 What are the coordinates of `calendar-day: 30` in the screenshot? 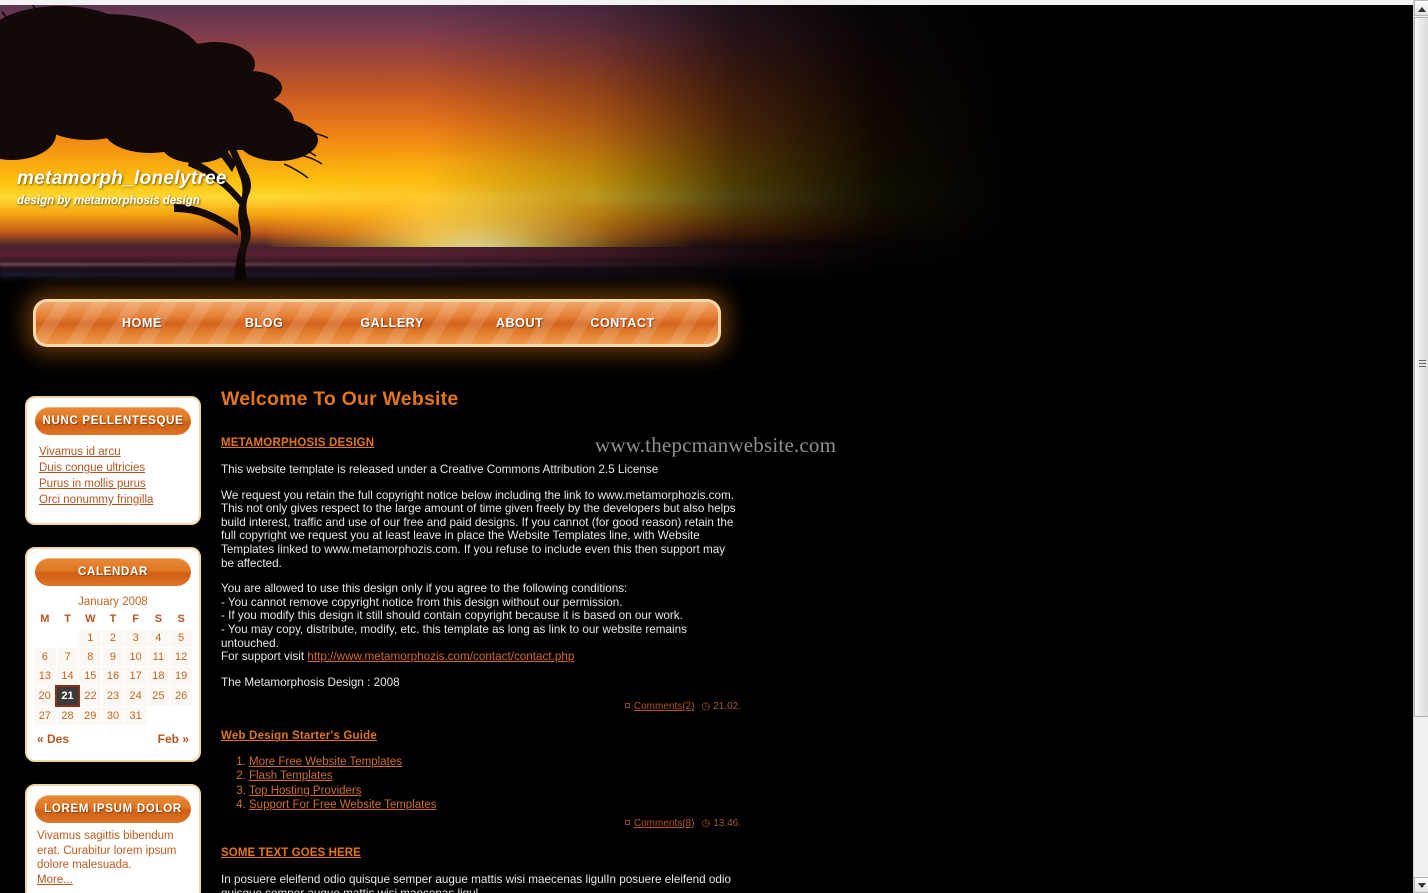 It's located at (113, 715).